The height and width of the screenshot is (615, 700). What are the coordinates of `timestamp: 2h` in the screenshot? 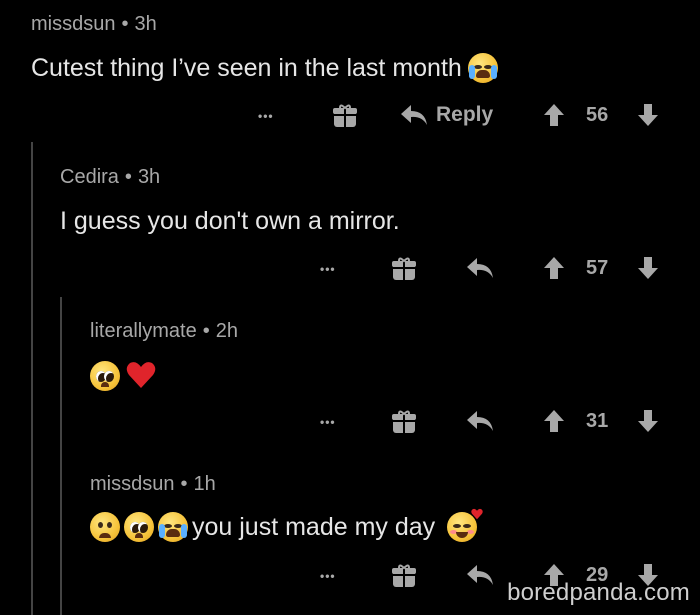 It's located at (226, 331).